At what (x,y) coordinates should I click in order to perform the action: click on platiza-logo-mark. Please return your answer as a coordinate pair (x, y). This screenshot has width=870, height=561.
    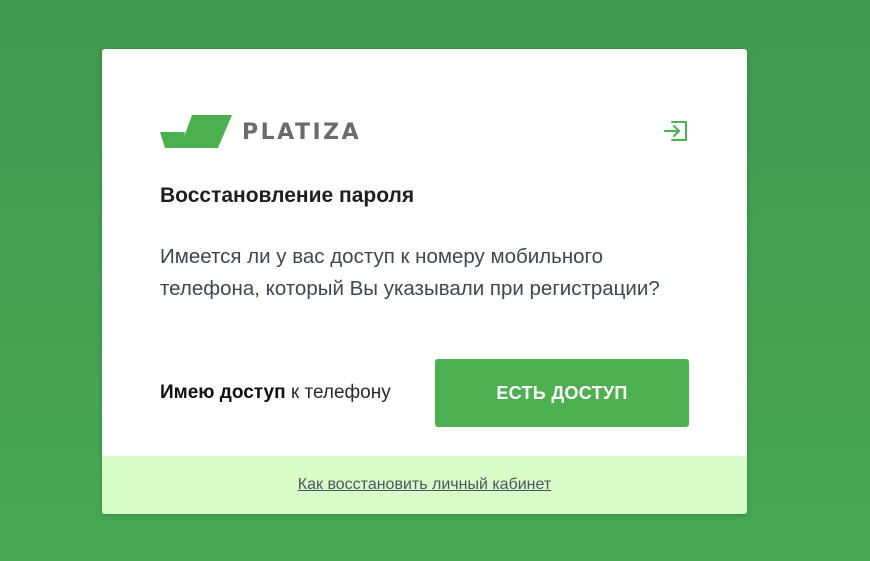
    Looking at the image, I should click on (196, 131).